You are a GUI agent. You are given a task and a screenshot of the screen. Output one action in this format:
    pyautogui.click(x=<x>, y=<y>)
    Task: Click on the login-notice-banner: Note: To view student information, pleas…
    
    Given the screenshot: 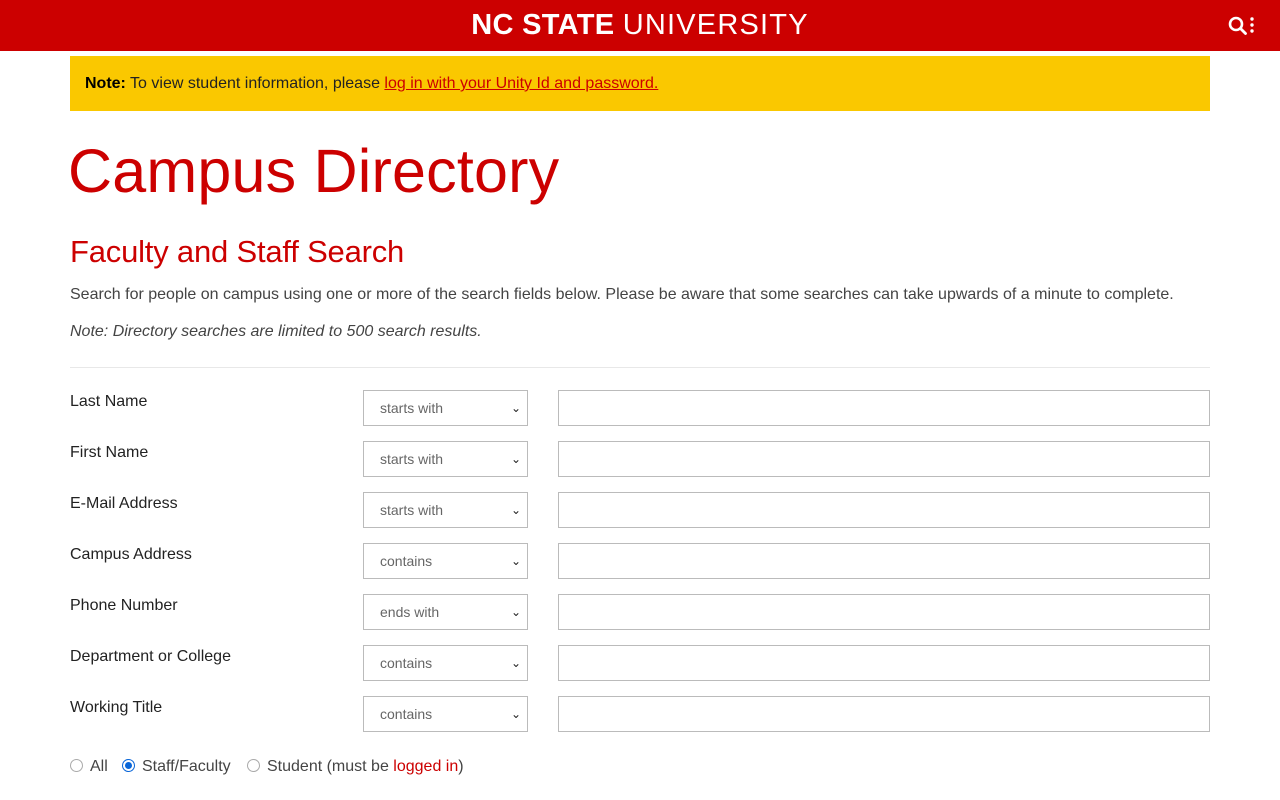 What is the action you would take?
    pyautogui.click(x=640, y=83)
    